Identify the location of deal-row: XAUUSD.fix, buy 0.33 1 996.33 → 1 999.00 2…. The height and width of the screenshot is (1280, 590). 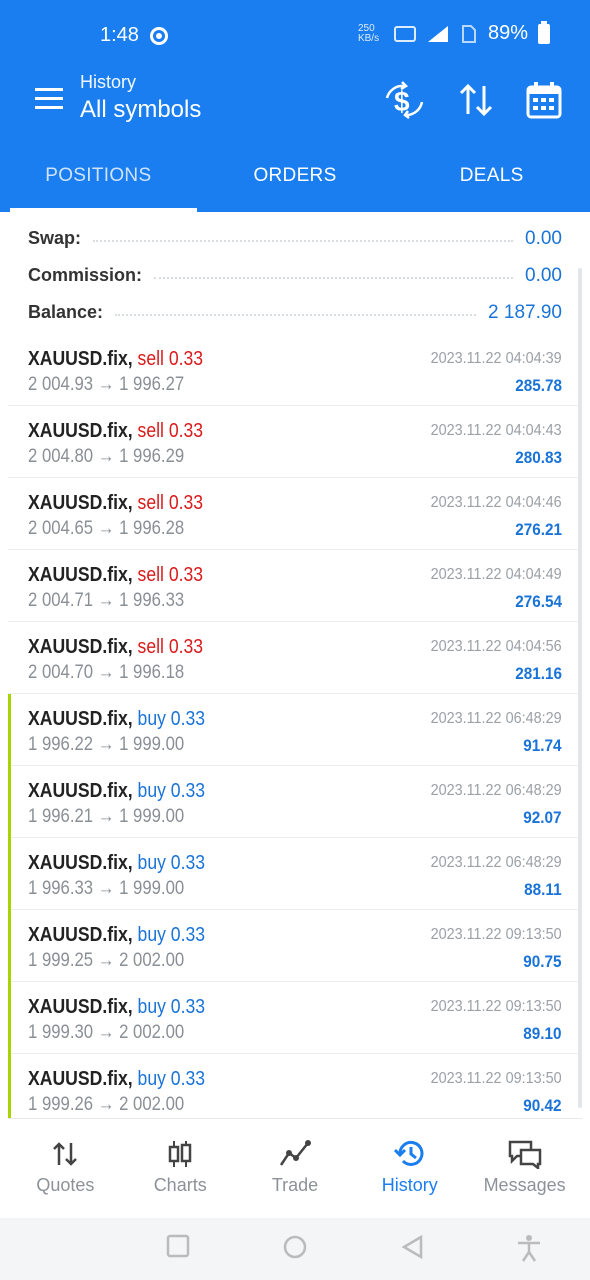
(295, 874).